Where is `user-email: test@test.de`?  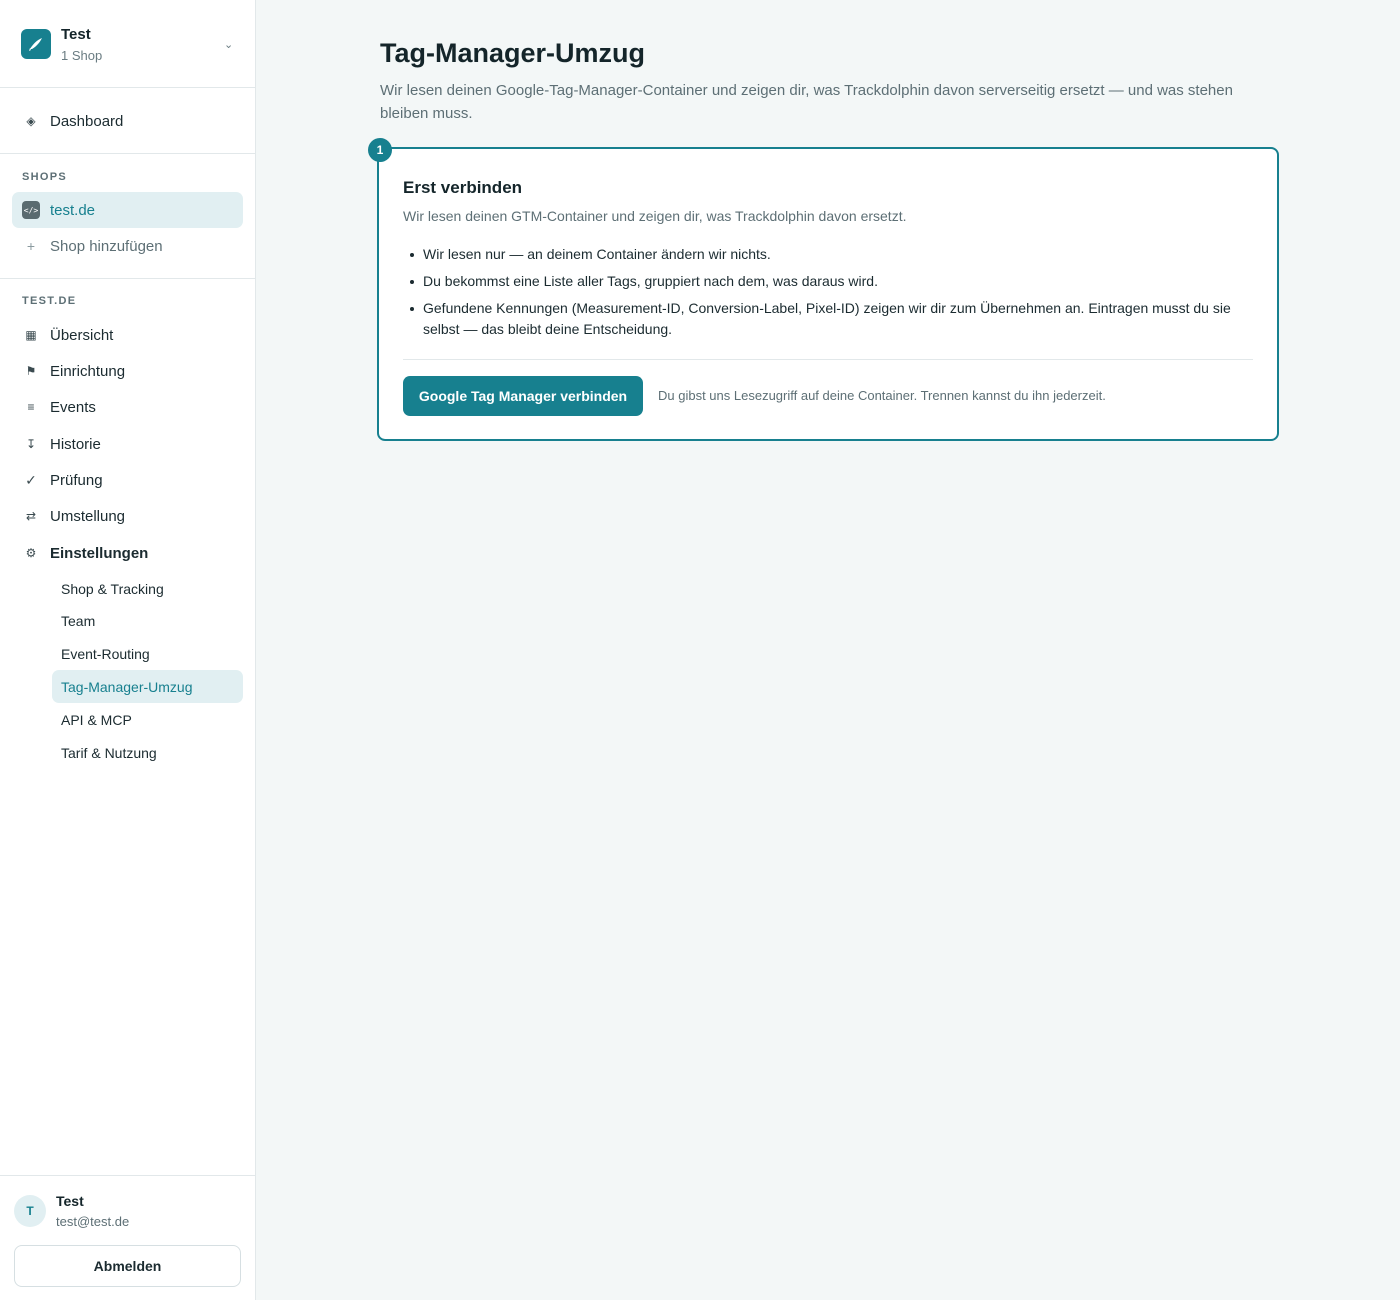 user-email: test@test.de is located at coordinates (93, 1221).